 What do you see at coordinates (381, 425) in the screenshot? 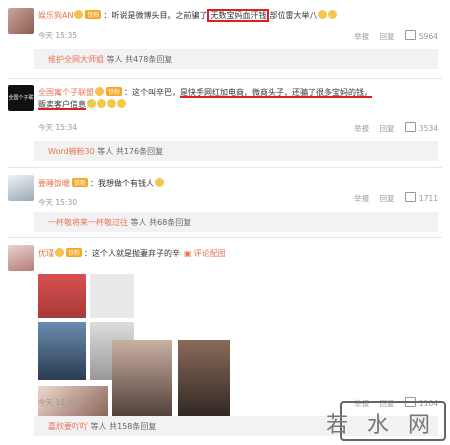
I see `watermark: 若 水 网` at bounding box center [381, 425].